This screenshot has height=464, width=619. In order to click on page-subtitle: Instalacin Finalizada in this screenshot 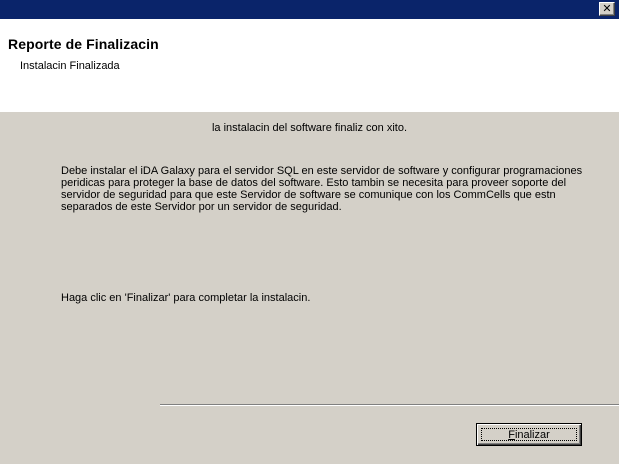, I will do `click(70, 66)`.